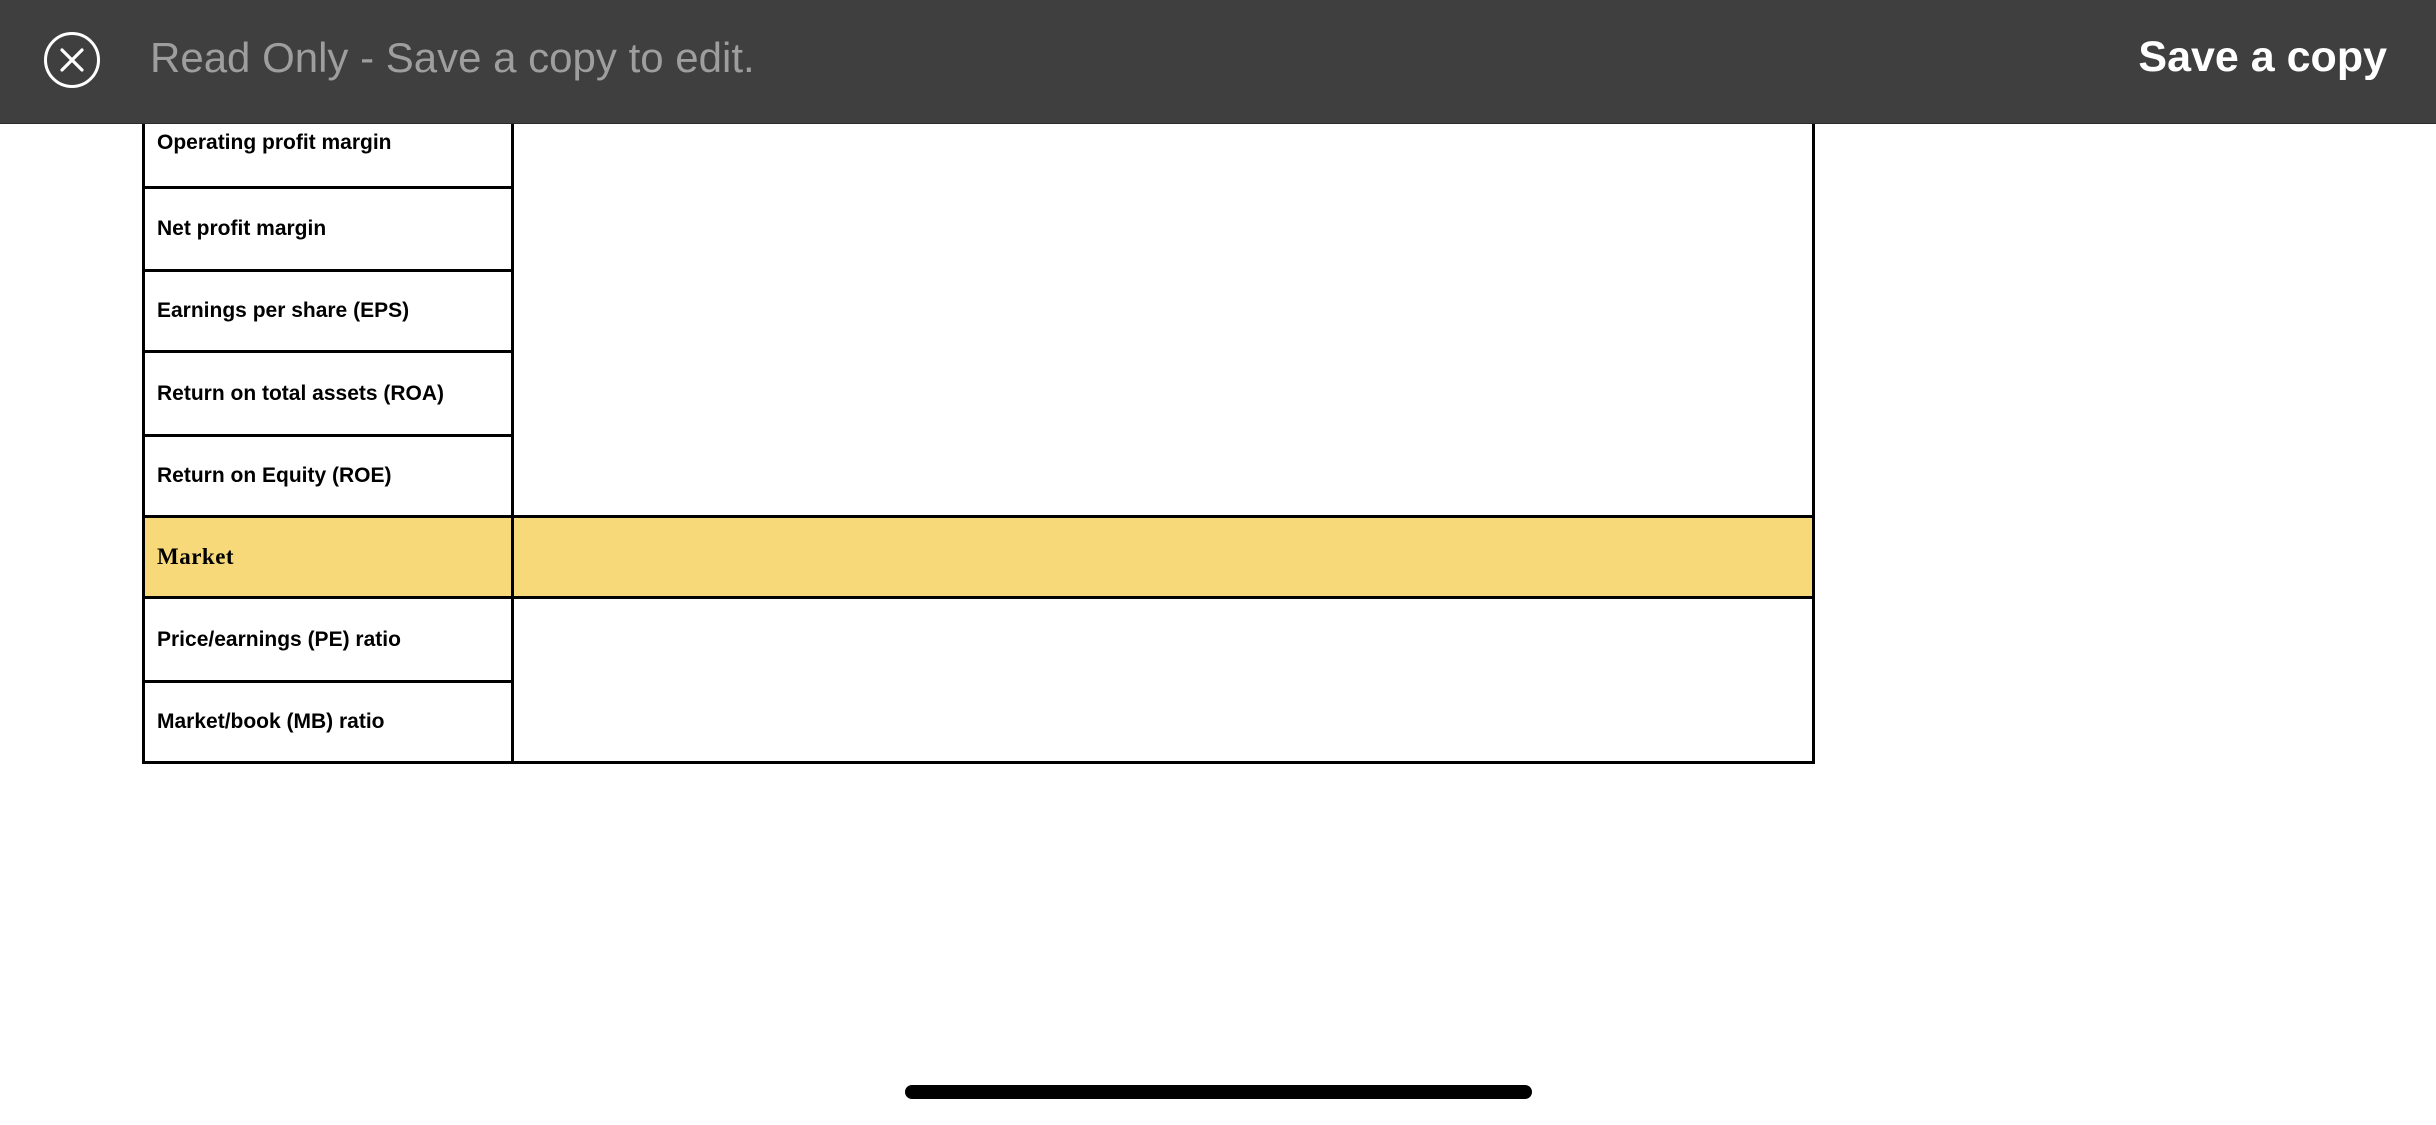 This screenshot has height=1125, width=2436. What do you see at coordinates (2262, 57) in the screenshot?
I see `save-copy-button: Save a copy` at bounding box center [2262, 57].